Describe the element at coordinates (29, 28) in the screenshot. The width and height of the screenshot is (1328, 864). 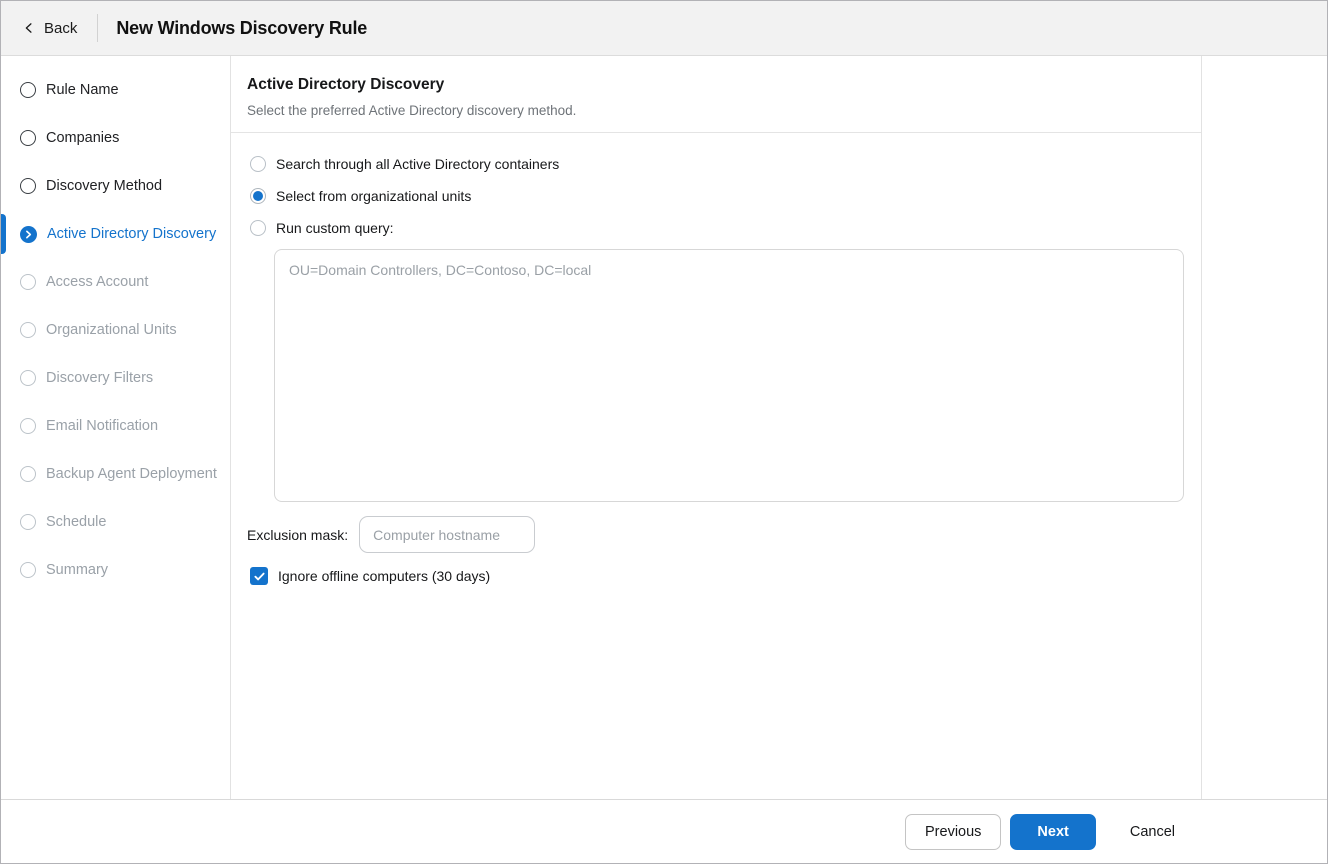
I see `chevron-left-icon` at that location.